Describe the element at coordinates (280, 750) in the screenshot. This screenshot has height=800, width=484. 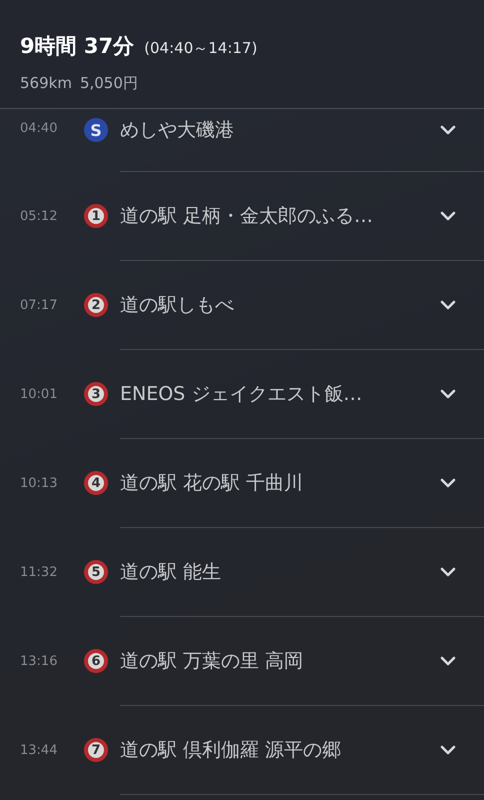
I see `stop-name: 道の駅 倶利伽羅 源平の郷` at that location.